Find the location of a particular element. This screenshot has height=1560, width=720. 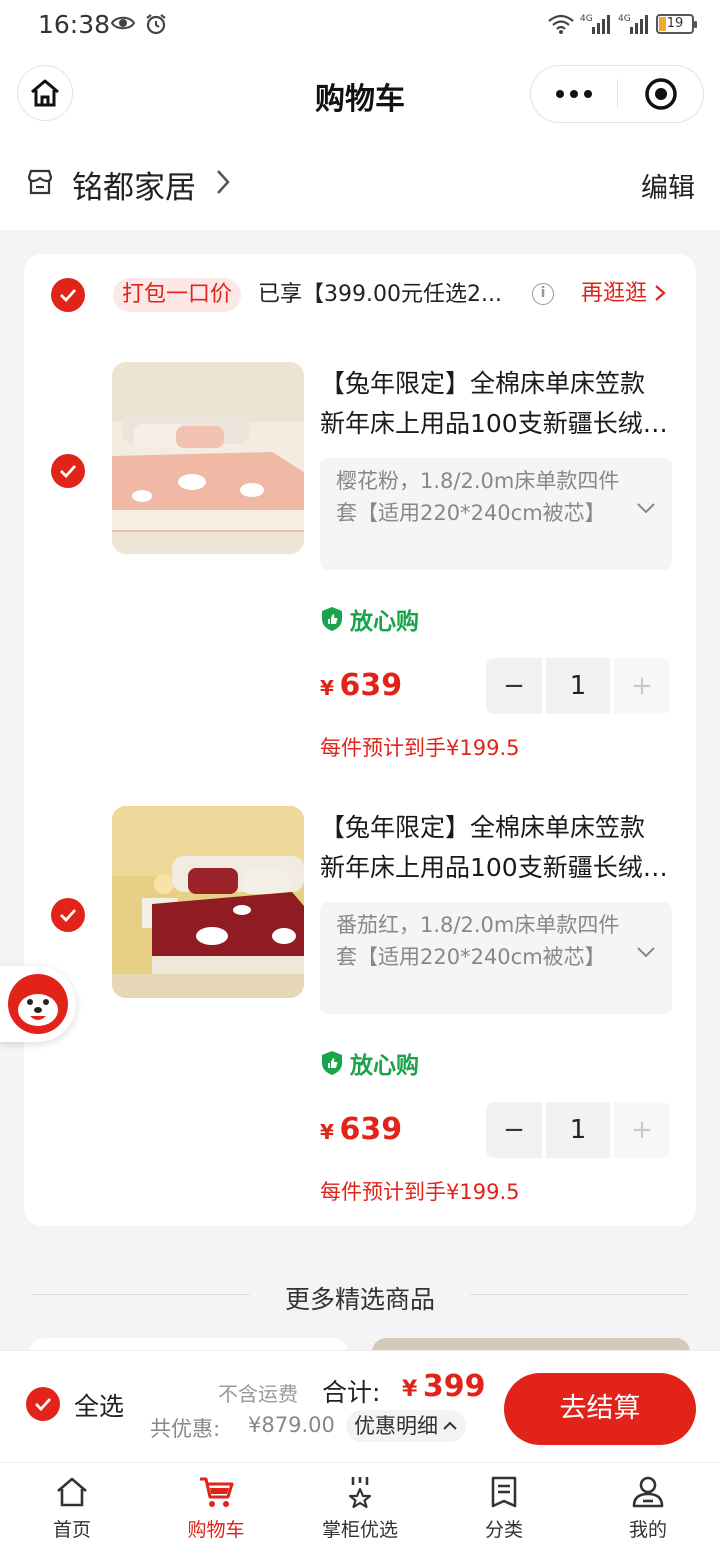

divider-right is located at coordinates (579, 1294).